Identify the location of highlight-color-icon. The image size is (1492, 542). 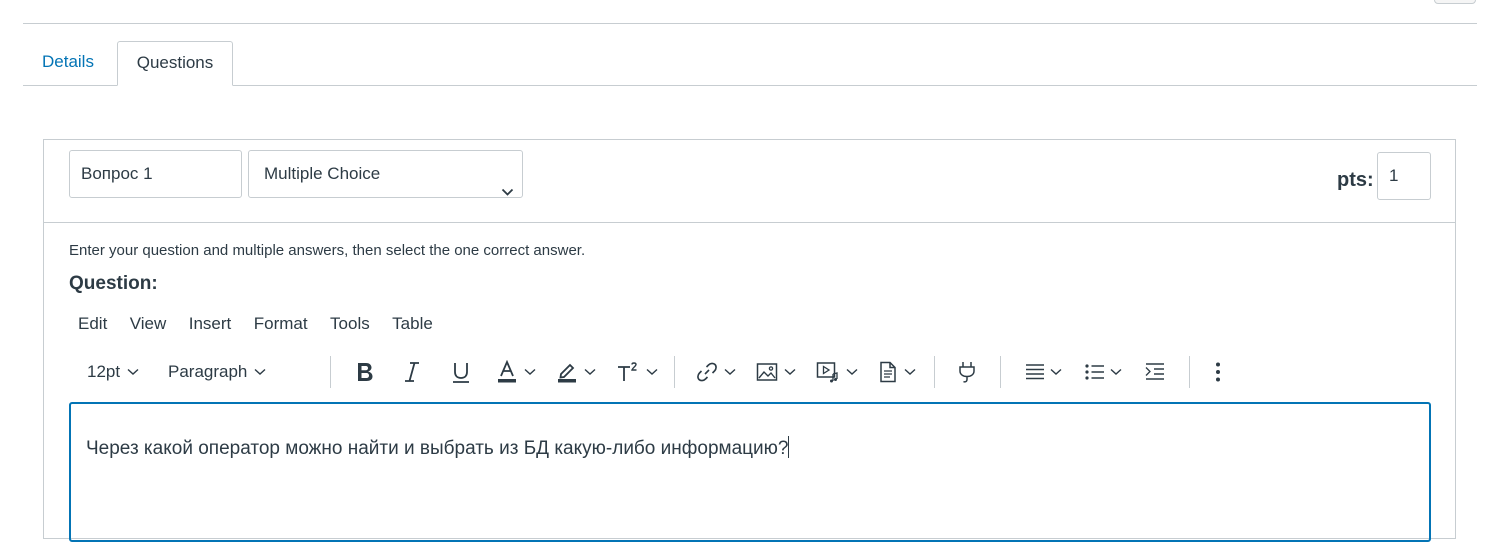
(567, 372).